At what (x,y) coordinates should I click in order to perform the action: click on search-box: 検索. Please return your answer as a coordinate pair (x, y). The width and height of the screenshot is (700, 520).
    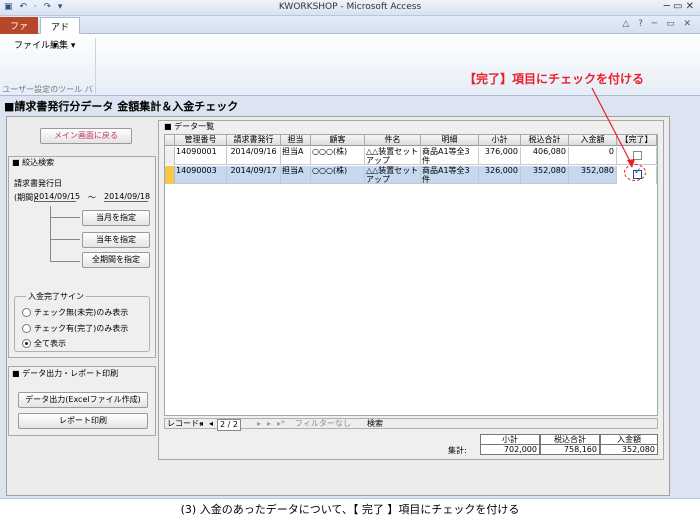
    Looking at the image, I should click on (375, 424).